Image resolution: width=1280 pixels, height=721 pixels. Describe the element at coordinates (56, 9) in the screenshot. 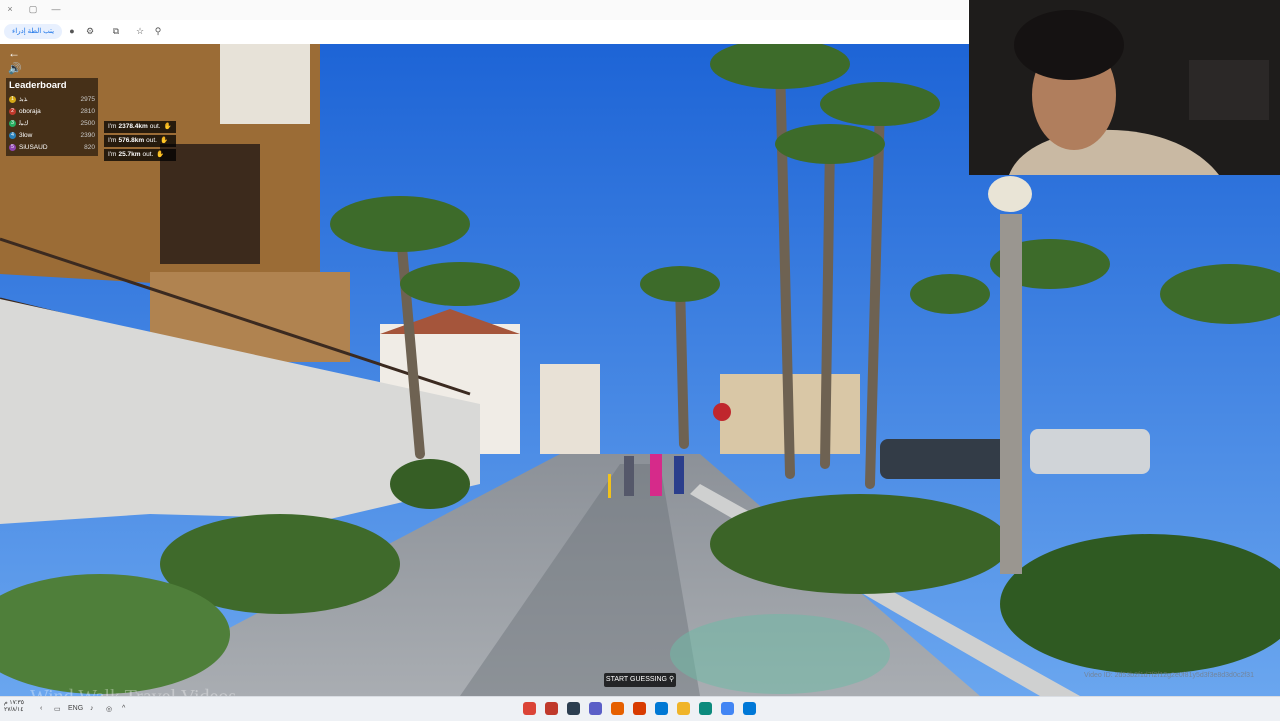

I see `minimize-window-icon: —` at that location.